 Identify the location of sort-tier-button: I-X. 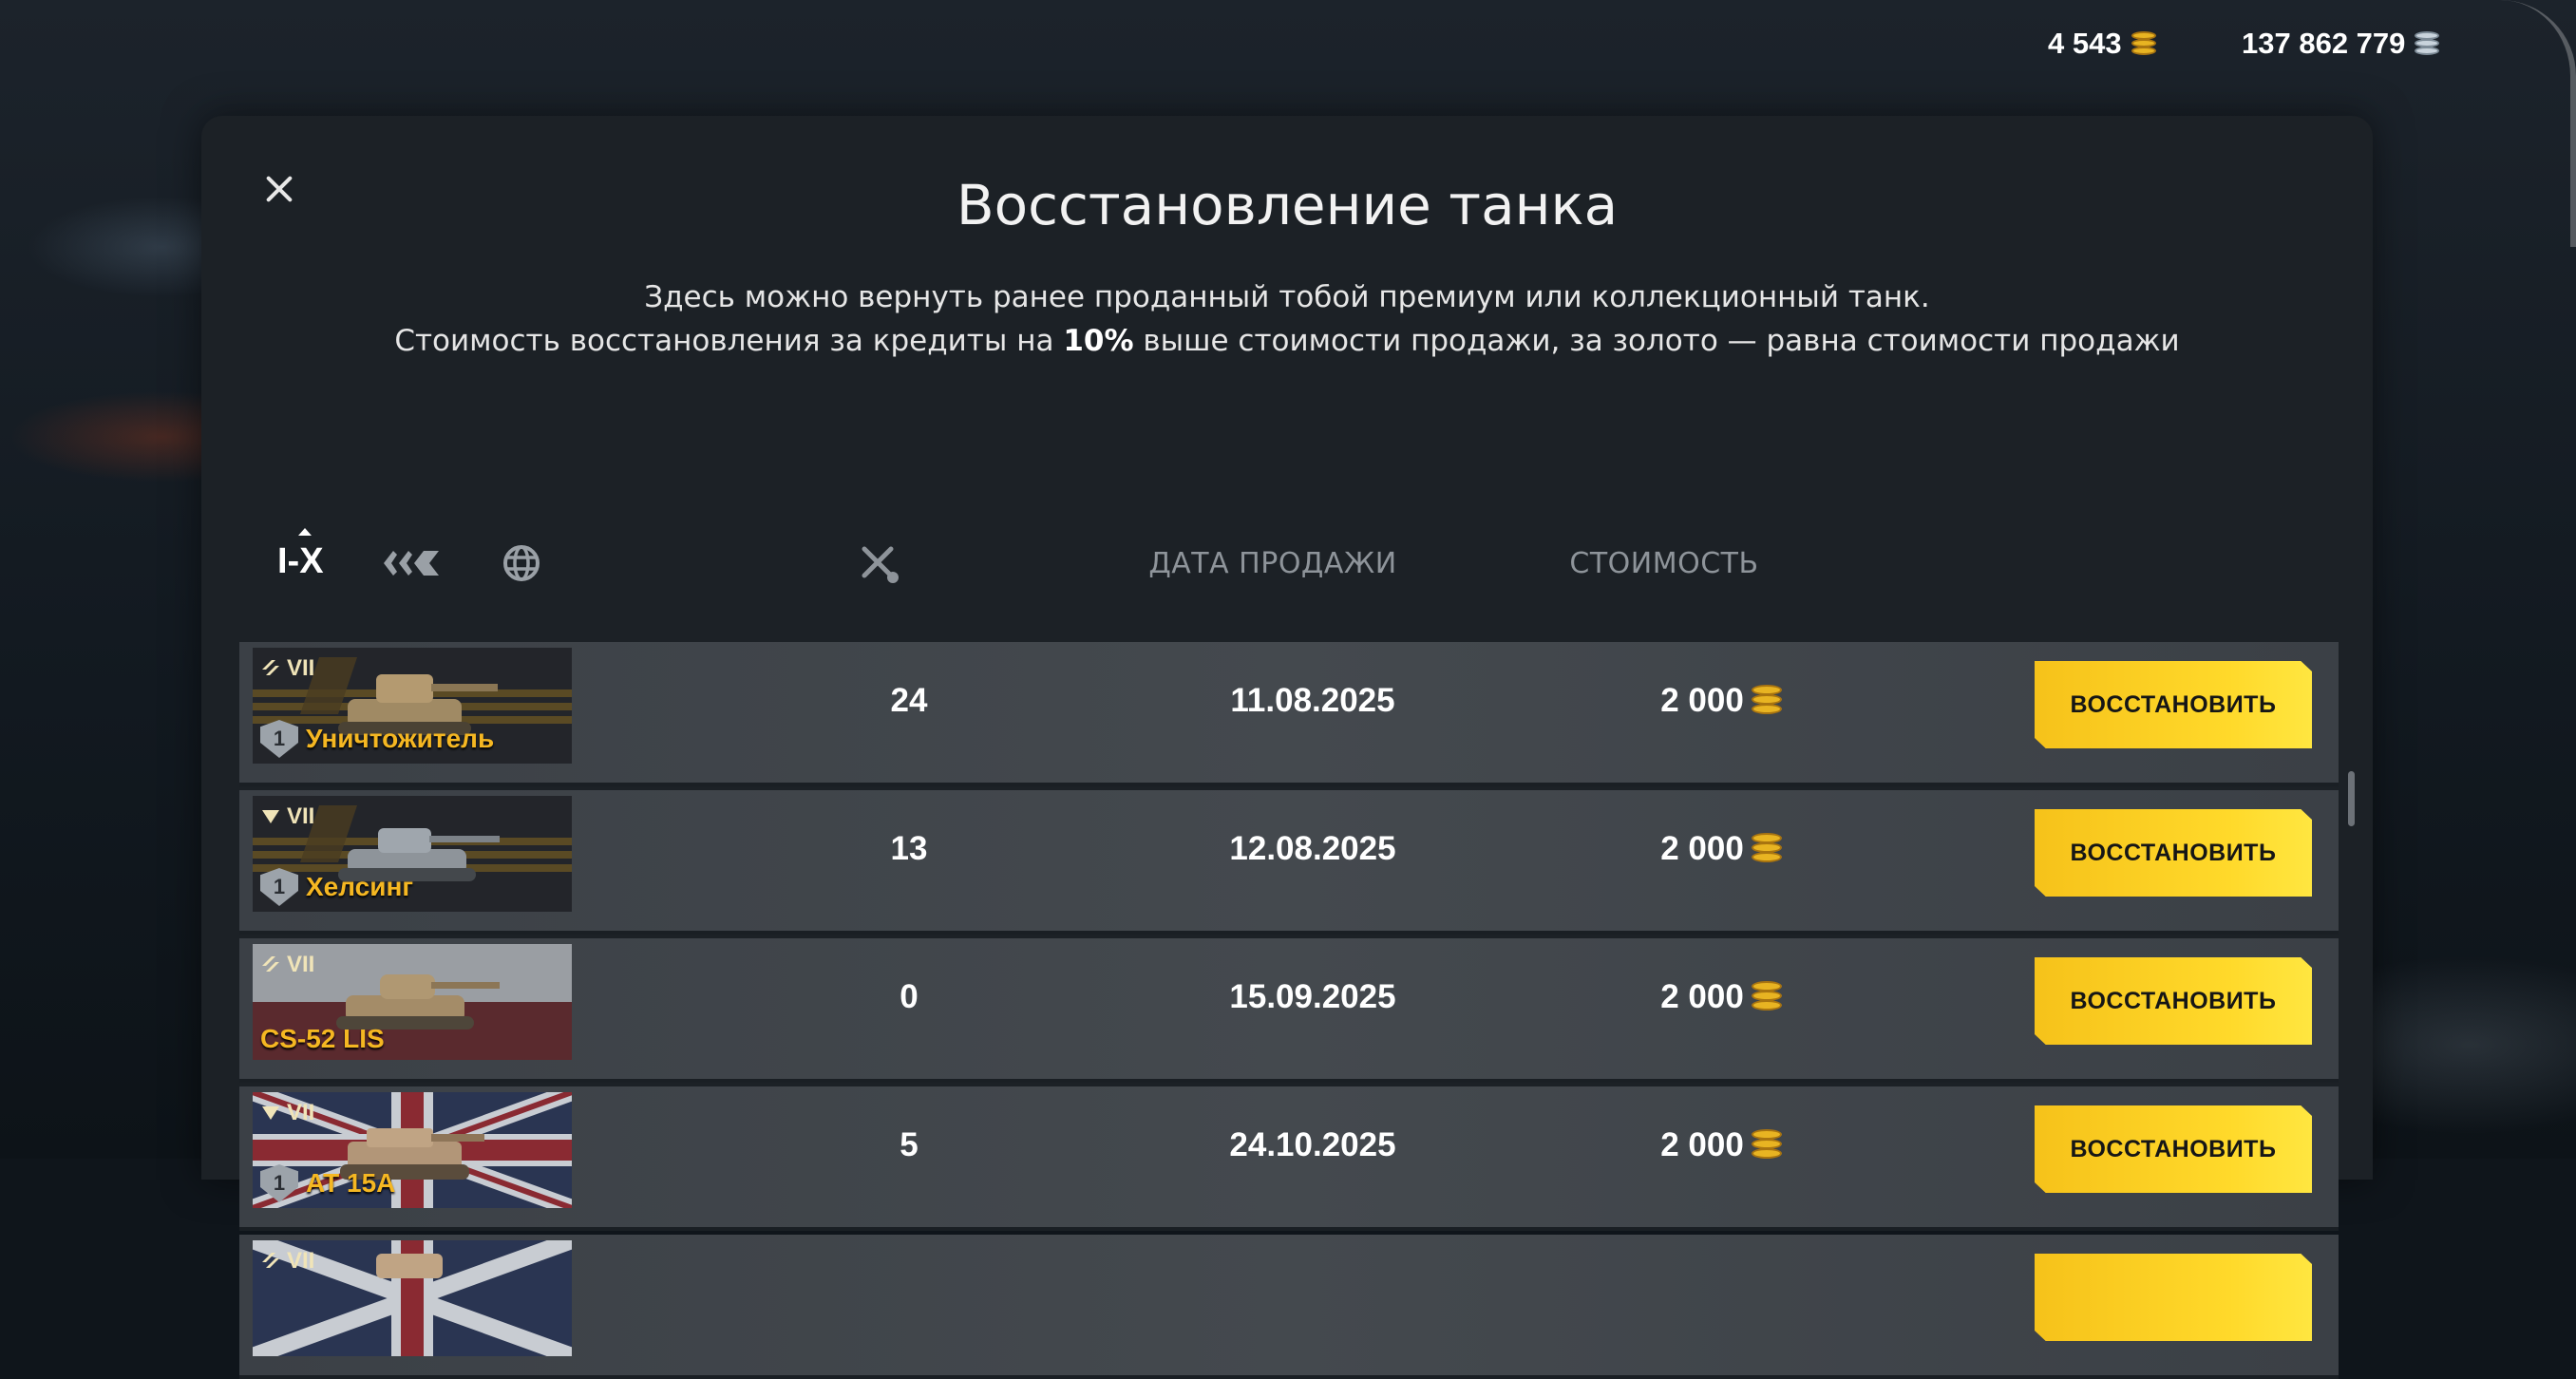
(300, 555).